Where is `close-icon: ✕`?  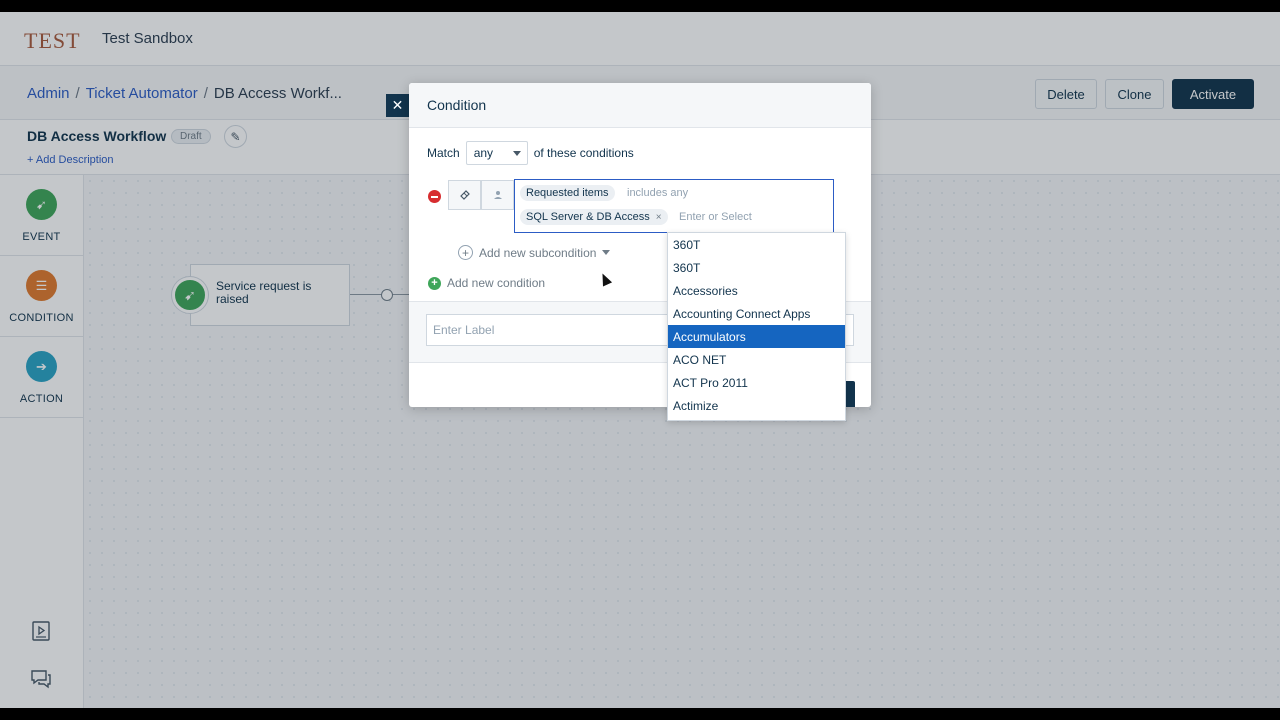
close-icon: ✕ is located at coordinates (397, 105).